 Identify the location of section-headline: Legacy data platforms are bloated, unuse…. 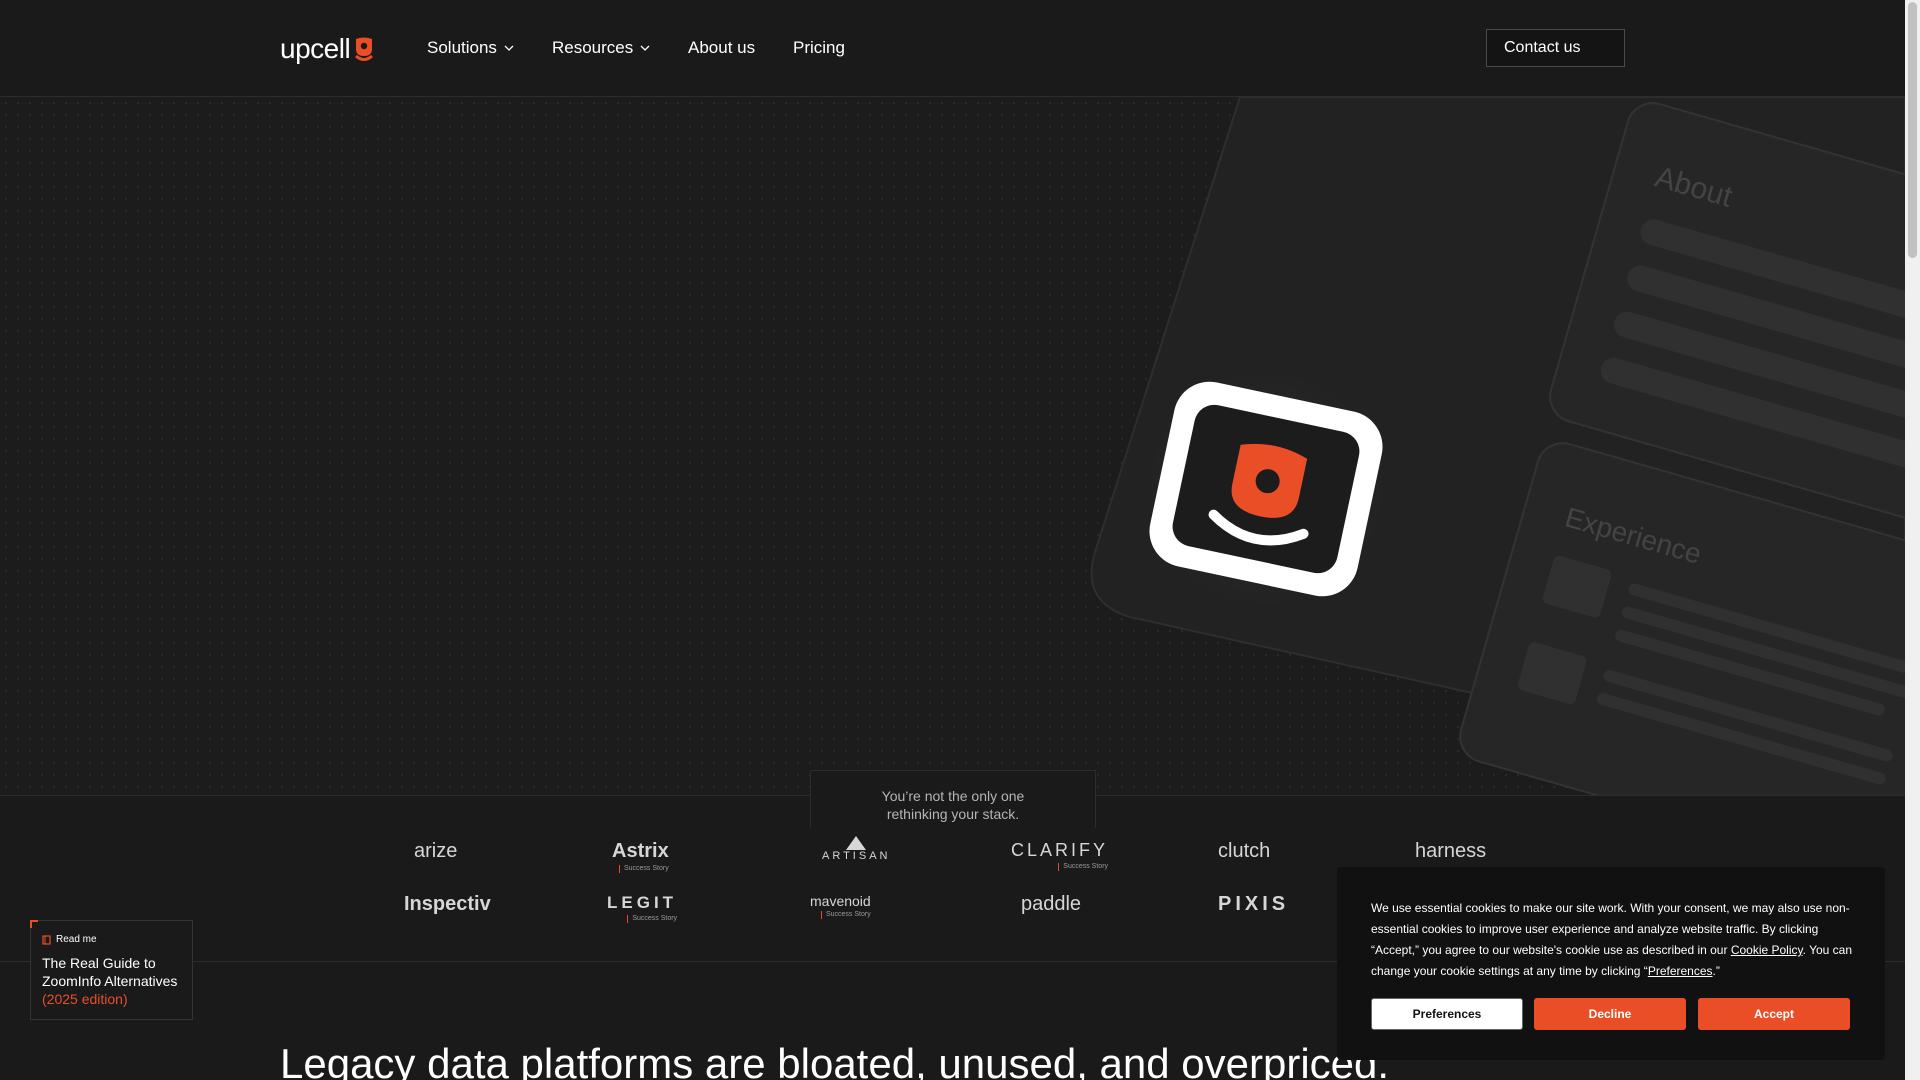
(835, 1060).